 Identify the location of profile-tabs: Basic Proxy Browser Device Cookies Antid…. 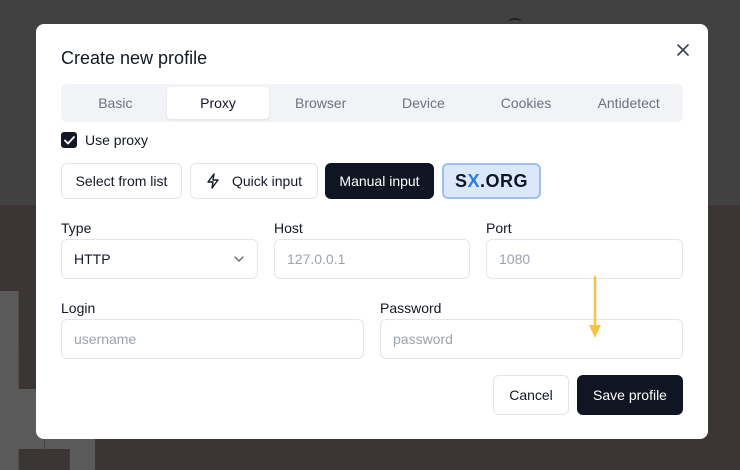
(372, 103).